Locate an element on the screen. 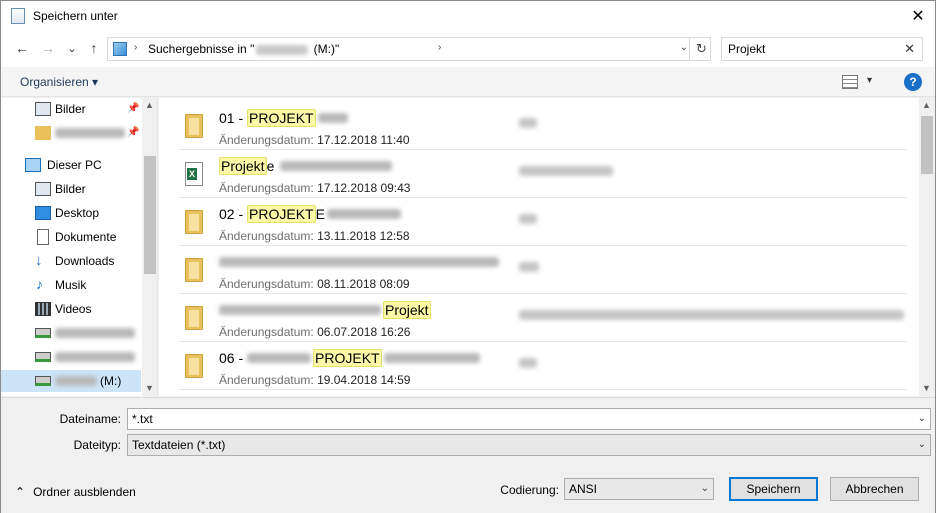 The image size is (936, 513). view-options-icon is located at coordinates (850, 82).